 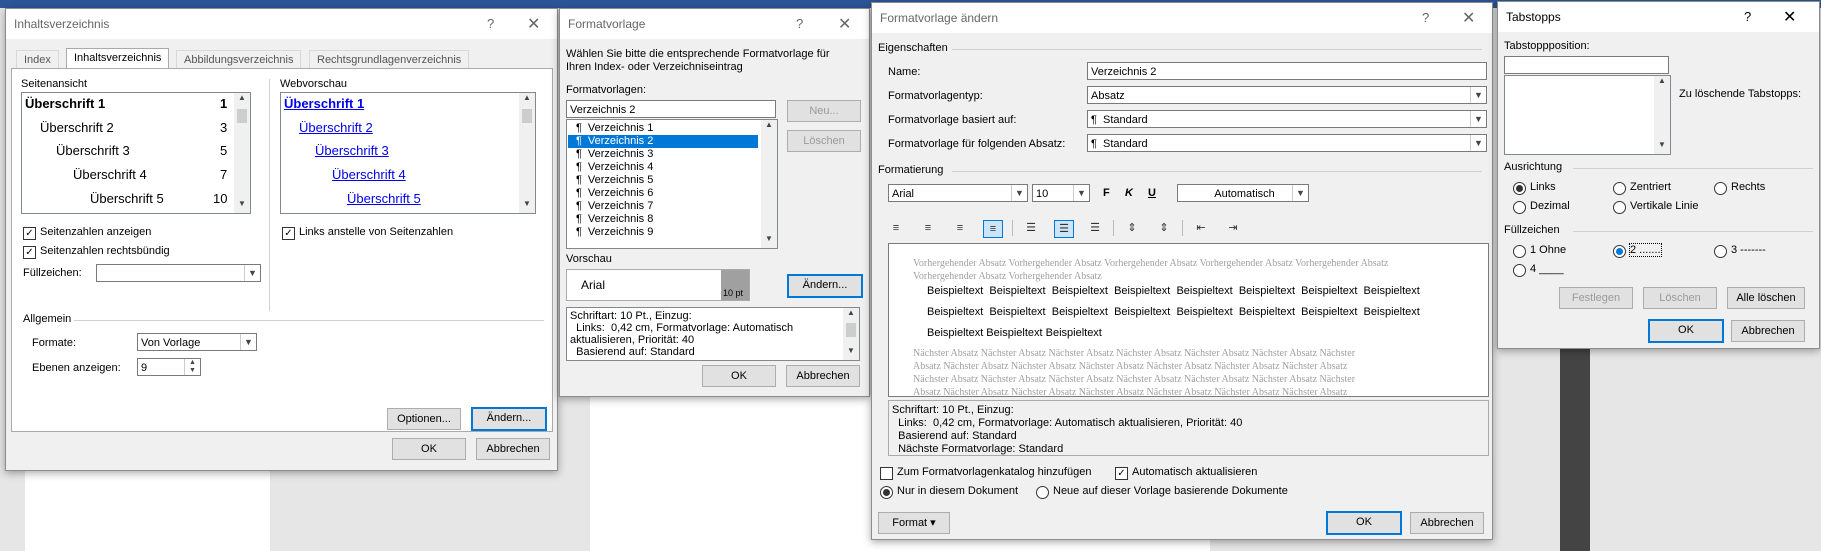 I want to click on auto-update-checkbox: ✓, so click(x=1121, y=473).